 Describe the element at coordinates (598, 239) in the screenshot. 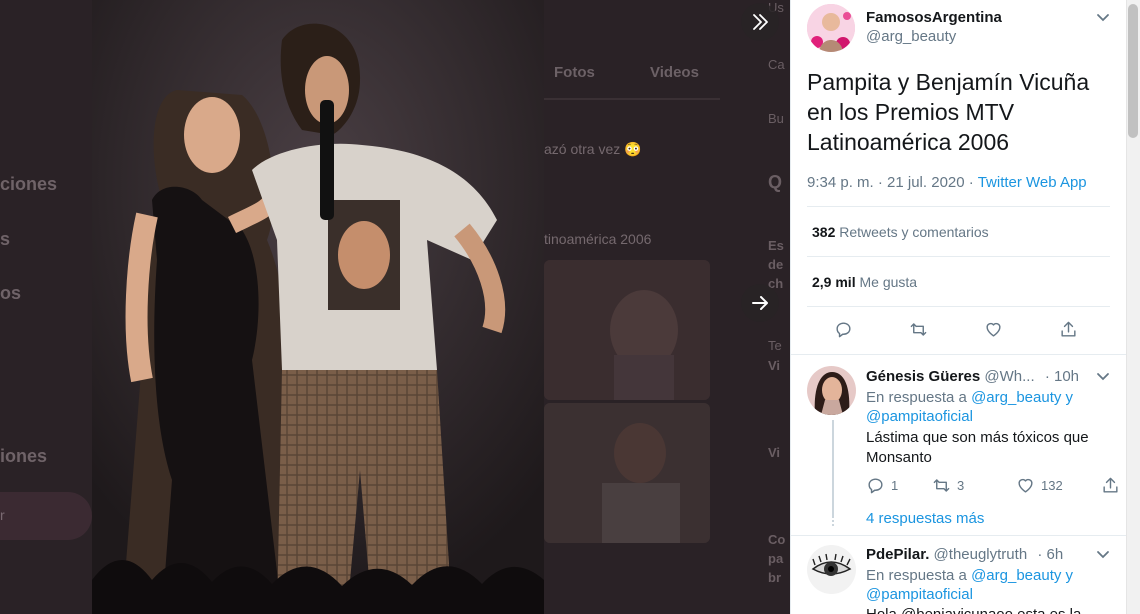

I see `bg-snippet-2: tinoamérica 2006` at that location.